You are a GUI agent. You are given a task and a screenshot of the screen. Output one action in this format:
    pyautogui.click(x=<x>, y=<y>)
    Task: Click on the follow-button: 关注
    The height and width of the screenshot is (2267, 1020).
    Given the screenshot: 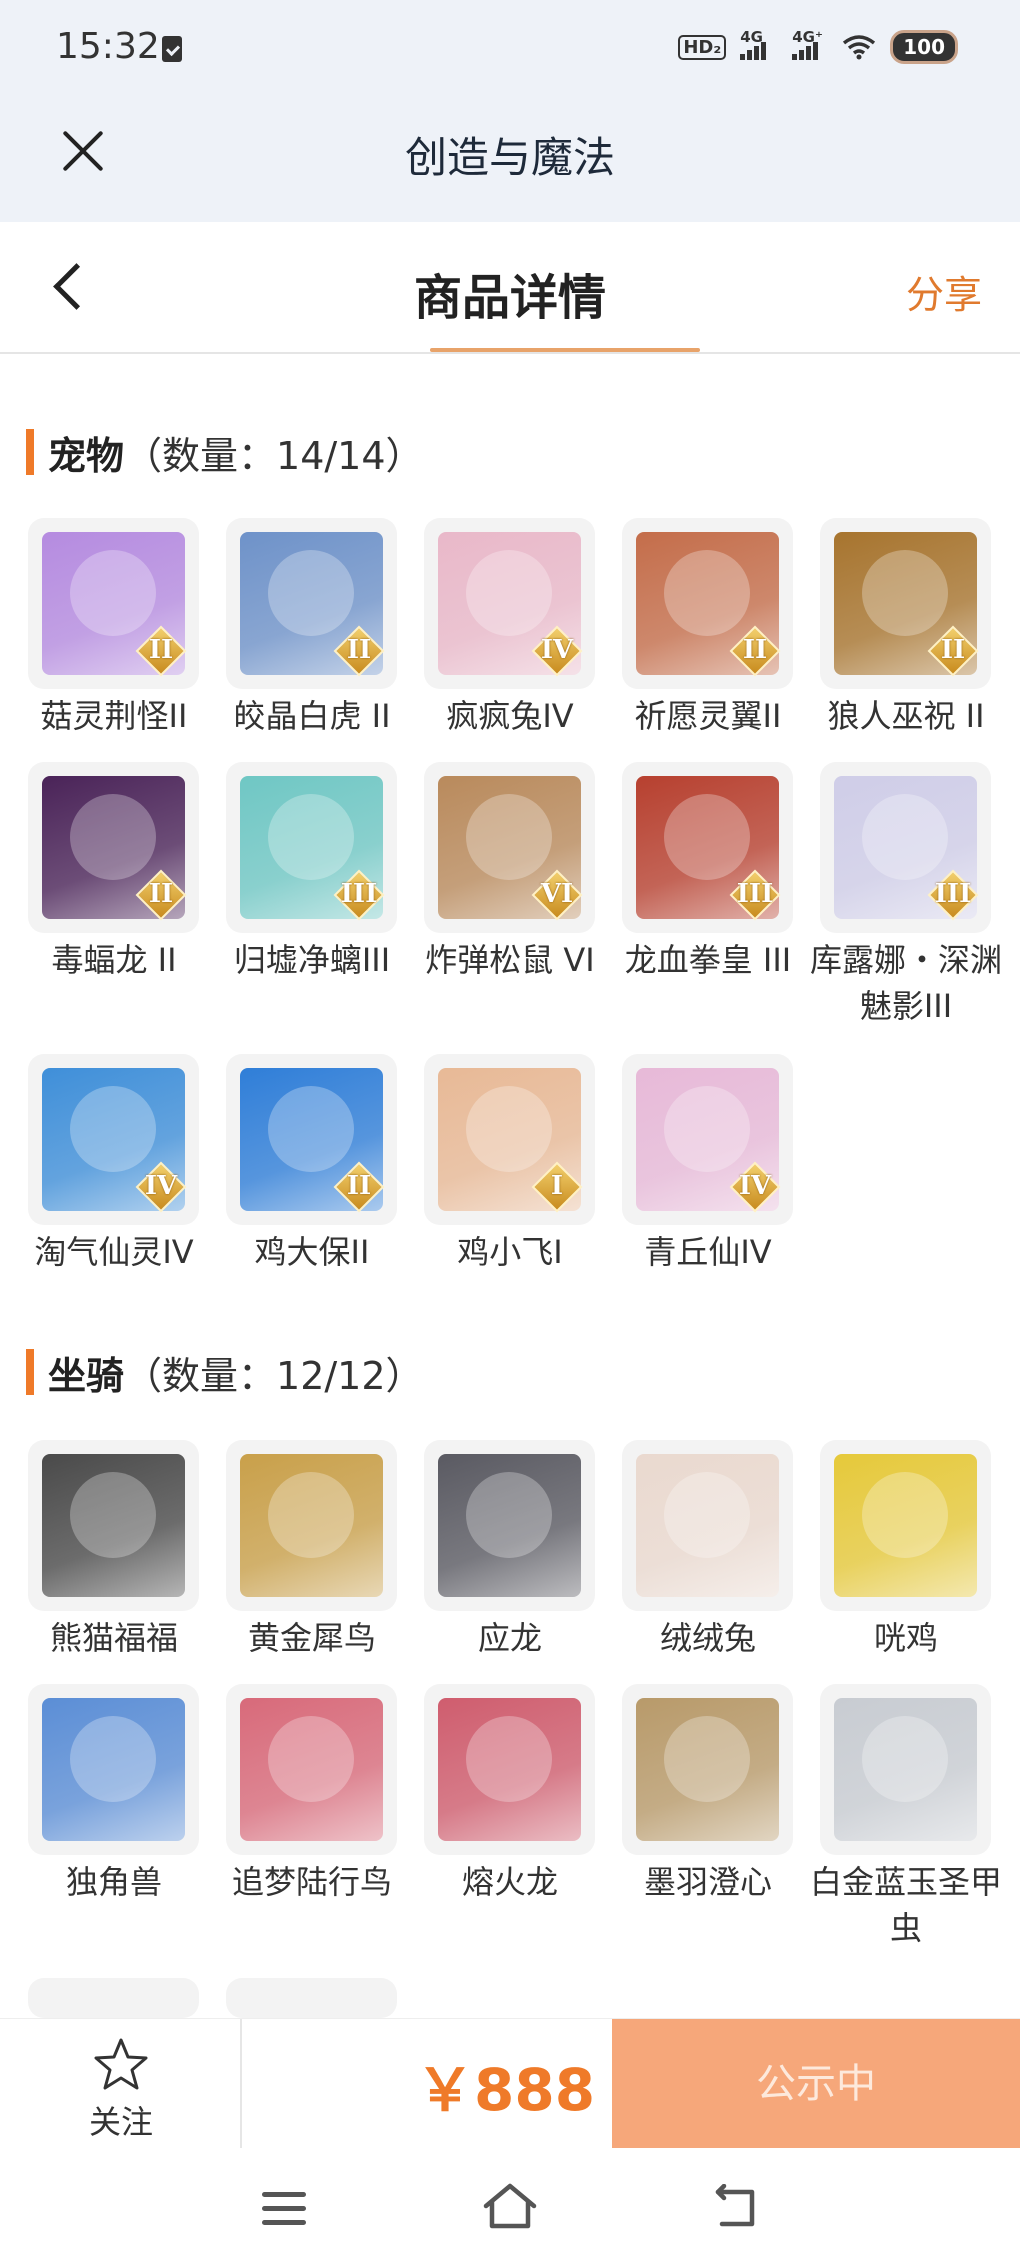 What is the action you would take?
    pyautogui.click(x=121, y=2084)
    